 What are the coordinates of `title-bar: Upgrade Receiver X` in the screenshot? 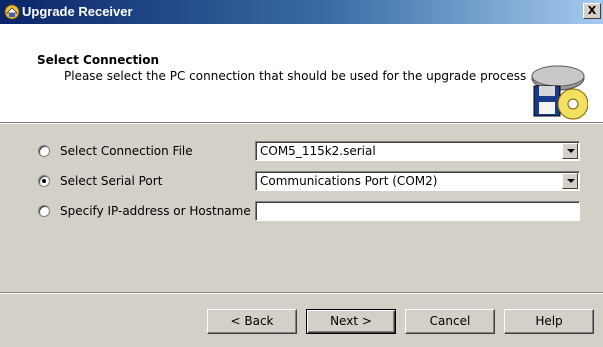 It's located at (301, 12).